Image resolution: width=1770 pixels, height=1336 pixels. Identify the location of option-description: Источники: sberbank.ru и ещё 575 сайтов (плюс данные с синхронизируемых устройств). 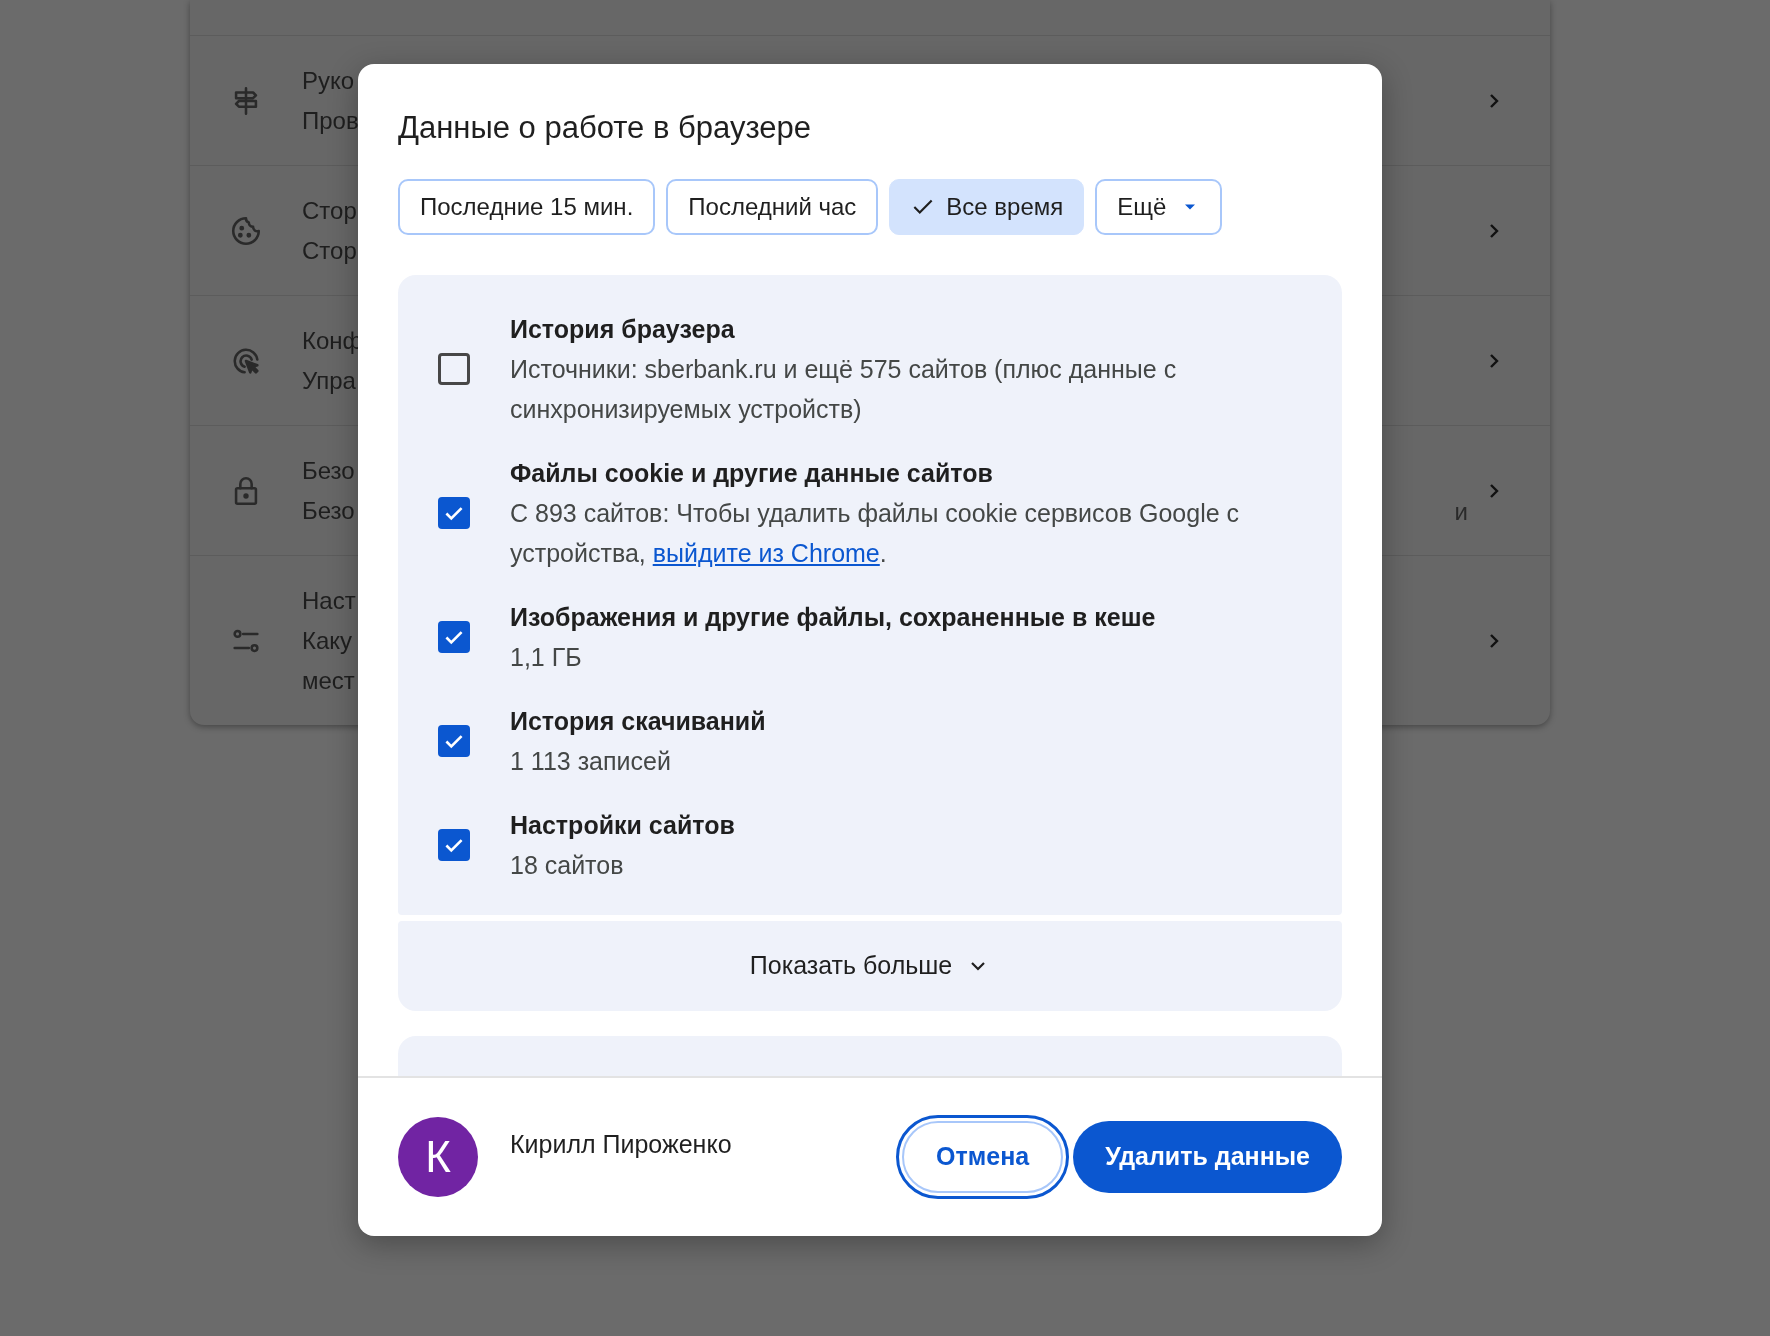
(844, 389).